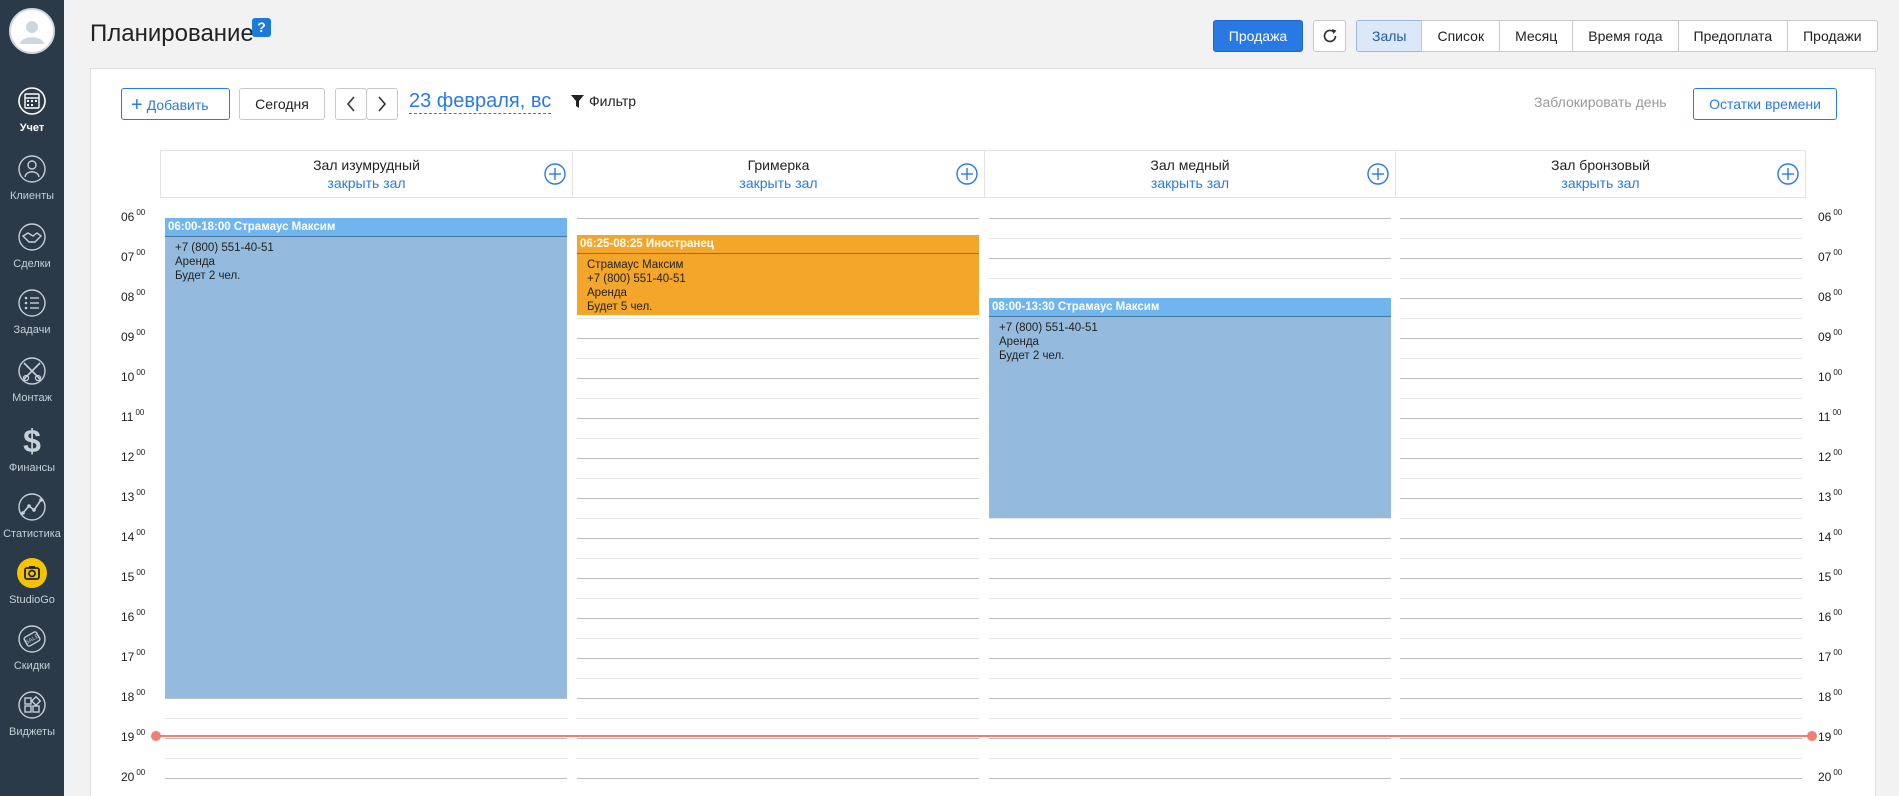 This screenshot has width=1899, height=796. I want to click on time-remains-button: Остатки времени, so click(1765, 104).